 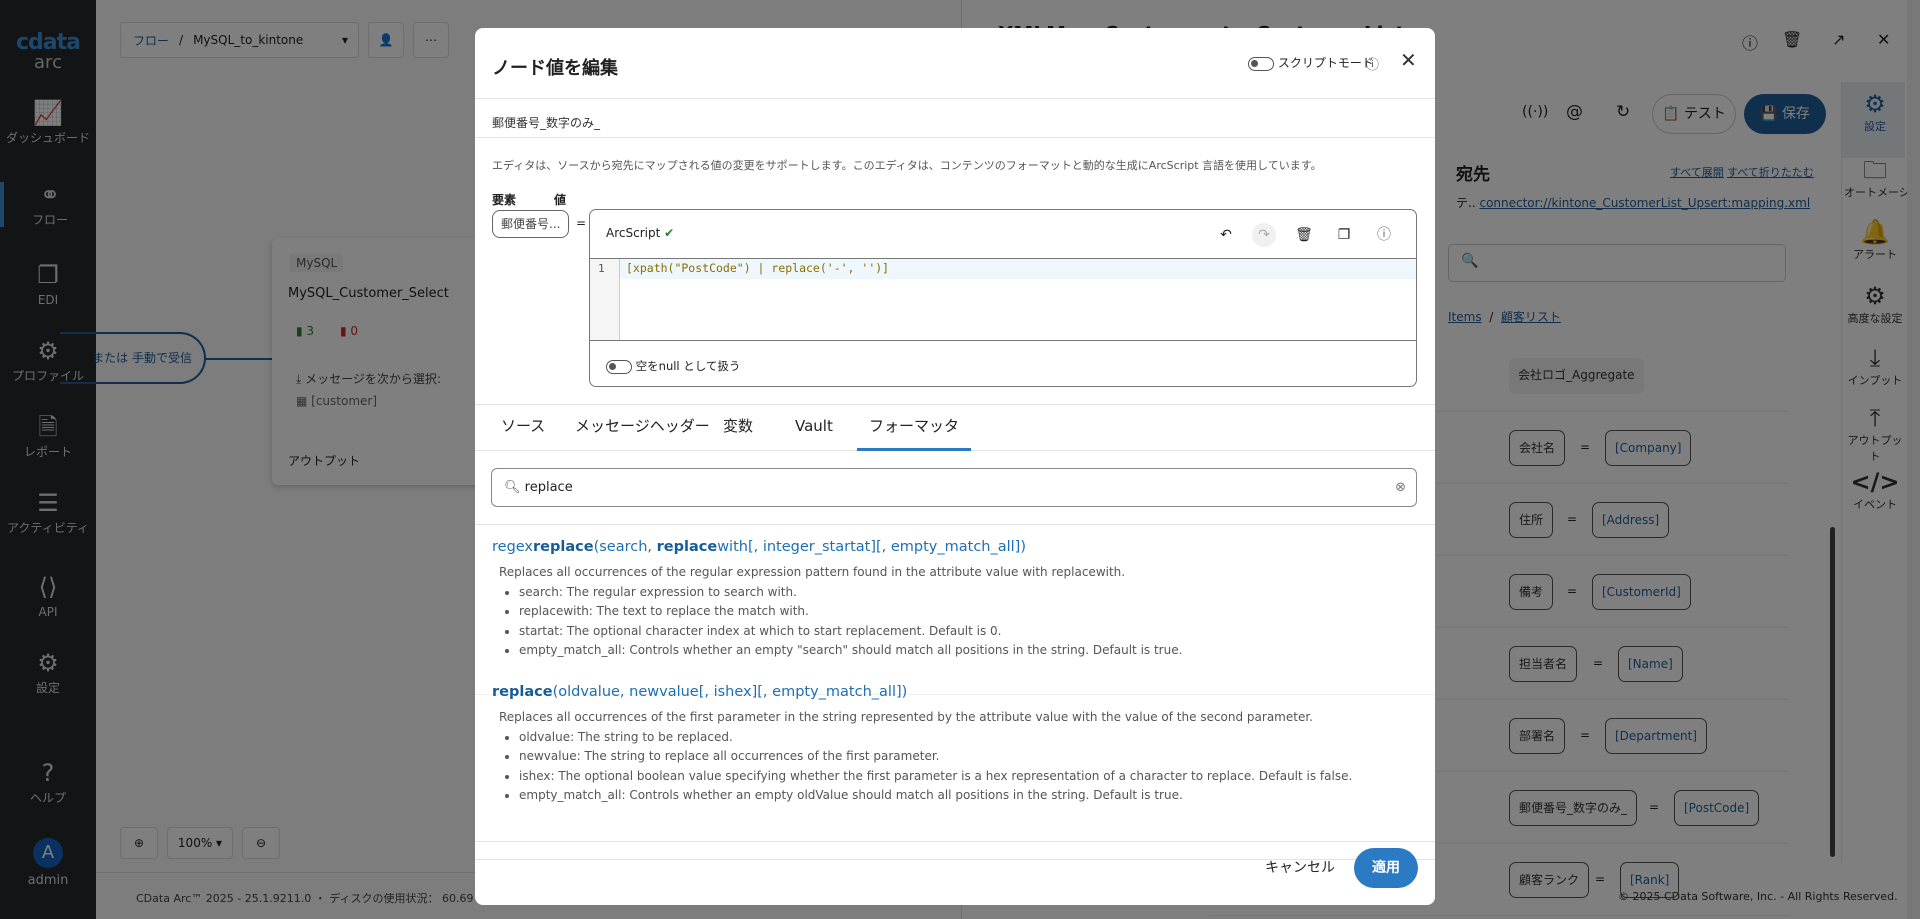 I want to click on tab-vault: Vault, so click(x=814, y=427).